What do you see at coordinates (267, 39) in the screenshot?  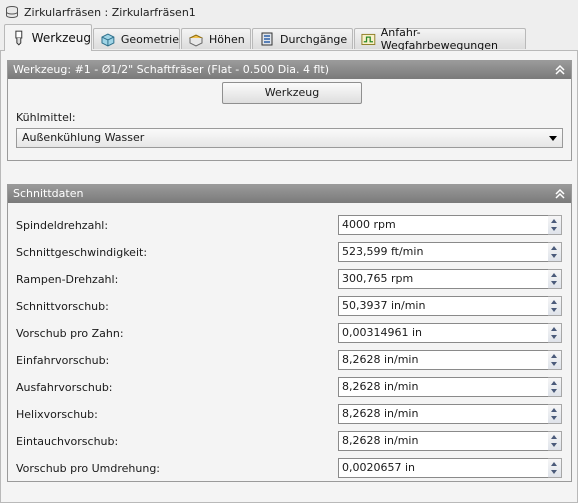 I see `passes-icon` at bounding box center [267, 39].